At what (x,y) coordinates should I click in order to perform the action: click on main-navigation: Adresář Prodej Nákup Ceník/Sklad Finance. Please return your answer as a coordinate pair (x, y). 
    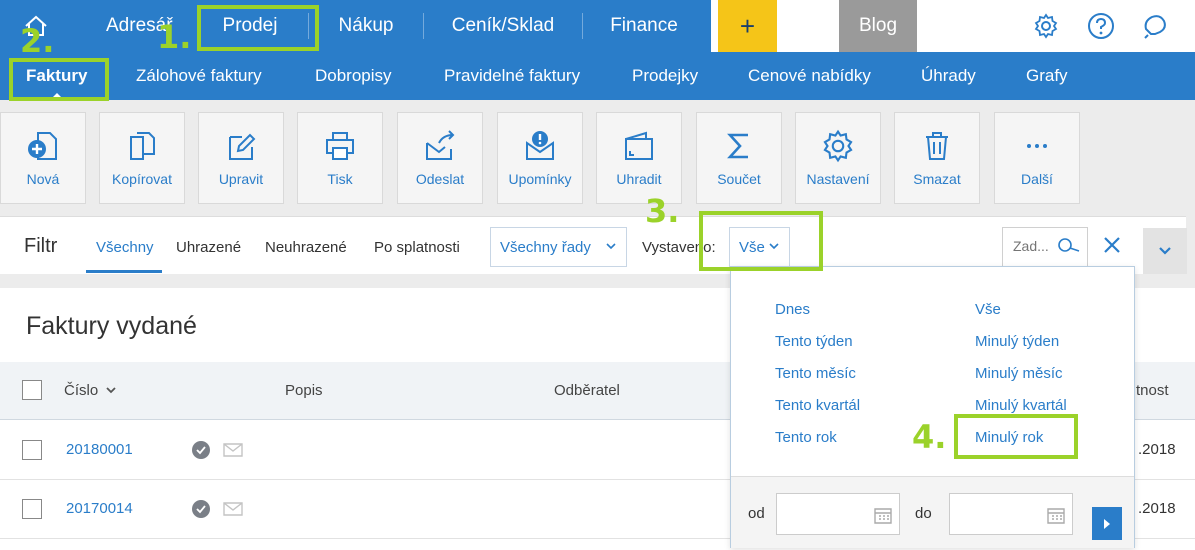
    Looking at the image, I should click on (355, 26).